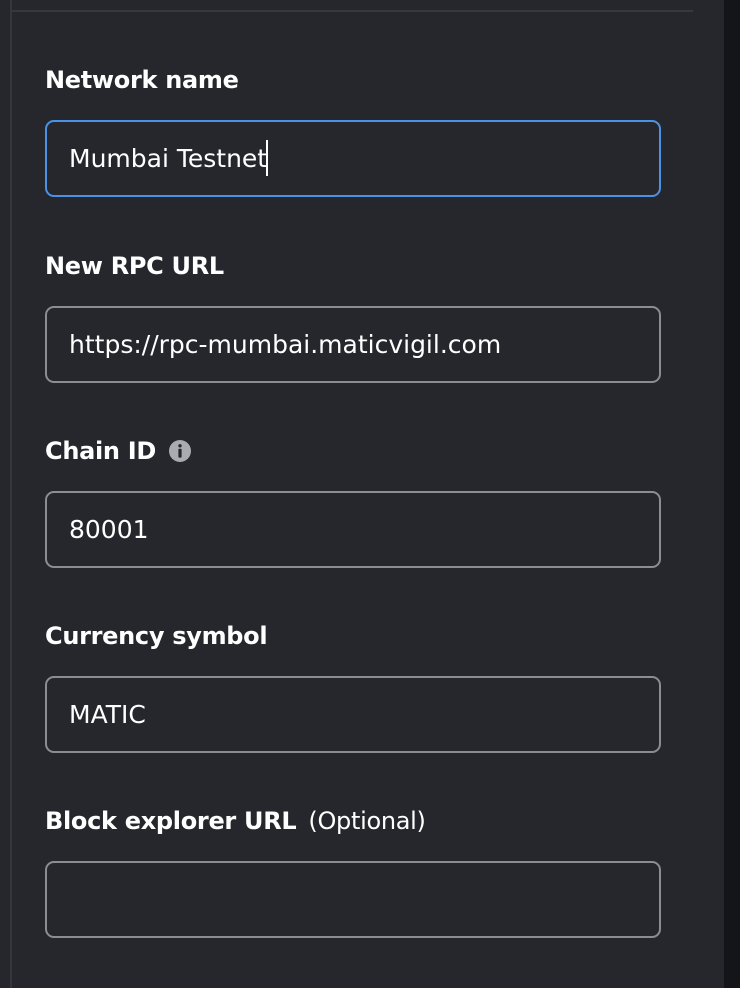 The height and width of the screenshot is (988, 740). What do you see at coordinates (180, 451) in the screenshot?
I see `info-icon` at bounding box center [180, 451].